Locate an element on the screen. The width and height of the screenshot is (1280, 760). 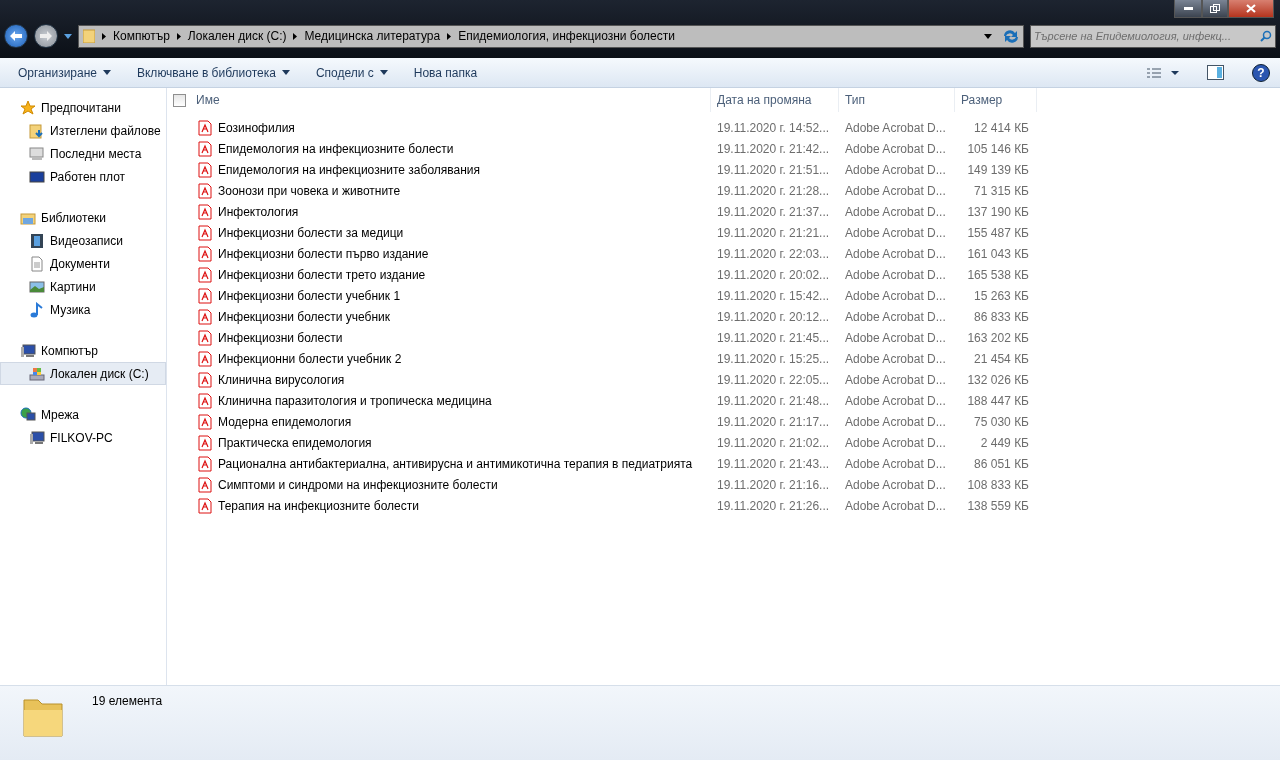
toolbar-button: Сподели с is located at coordinates (354, 72).